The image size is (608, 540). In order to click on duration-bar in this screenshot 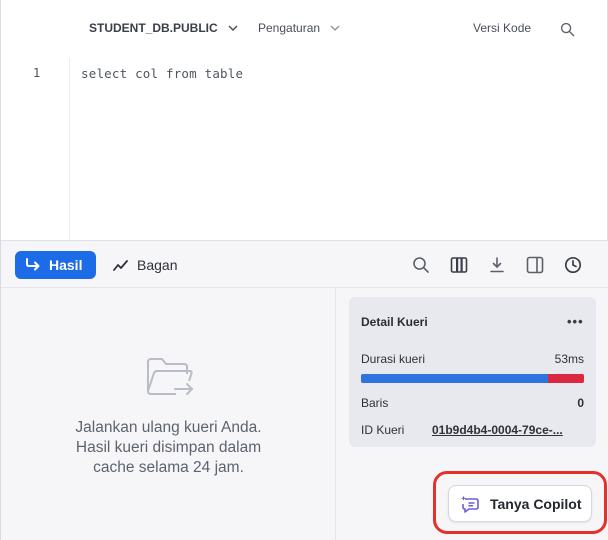, I will do `click(472, 378)`.